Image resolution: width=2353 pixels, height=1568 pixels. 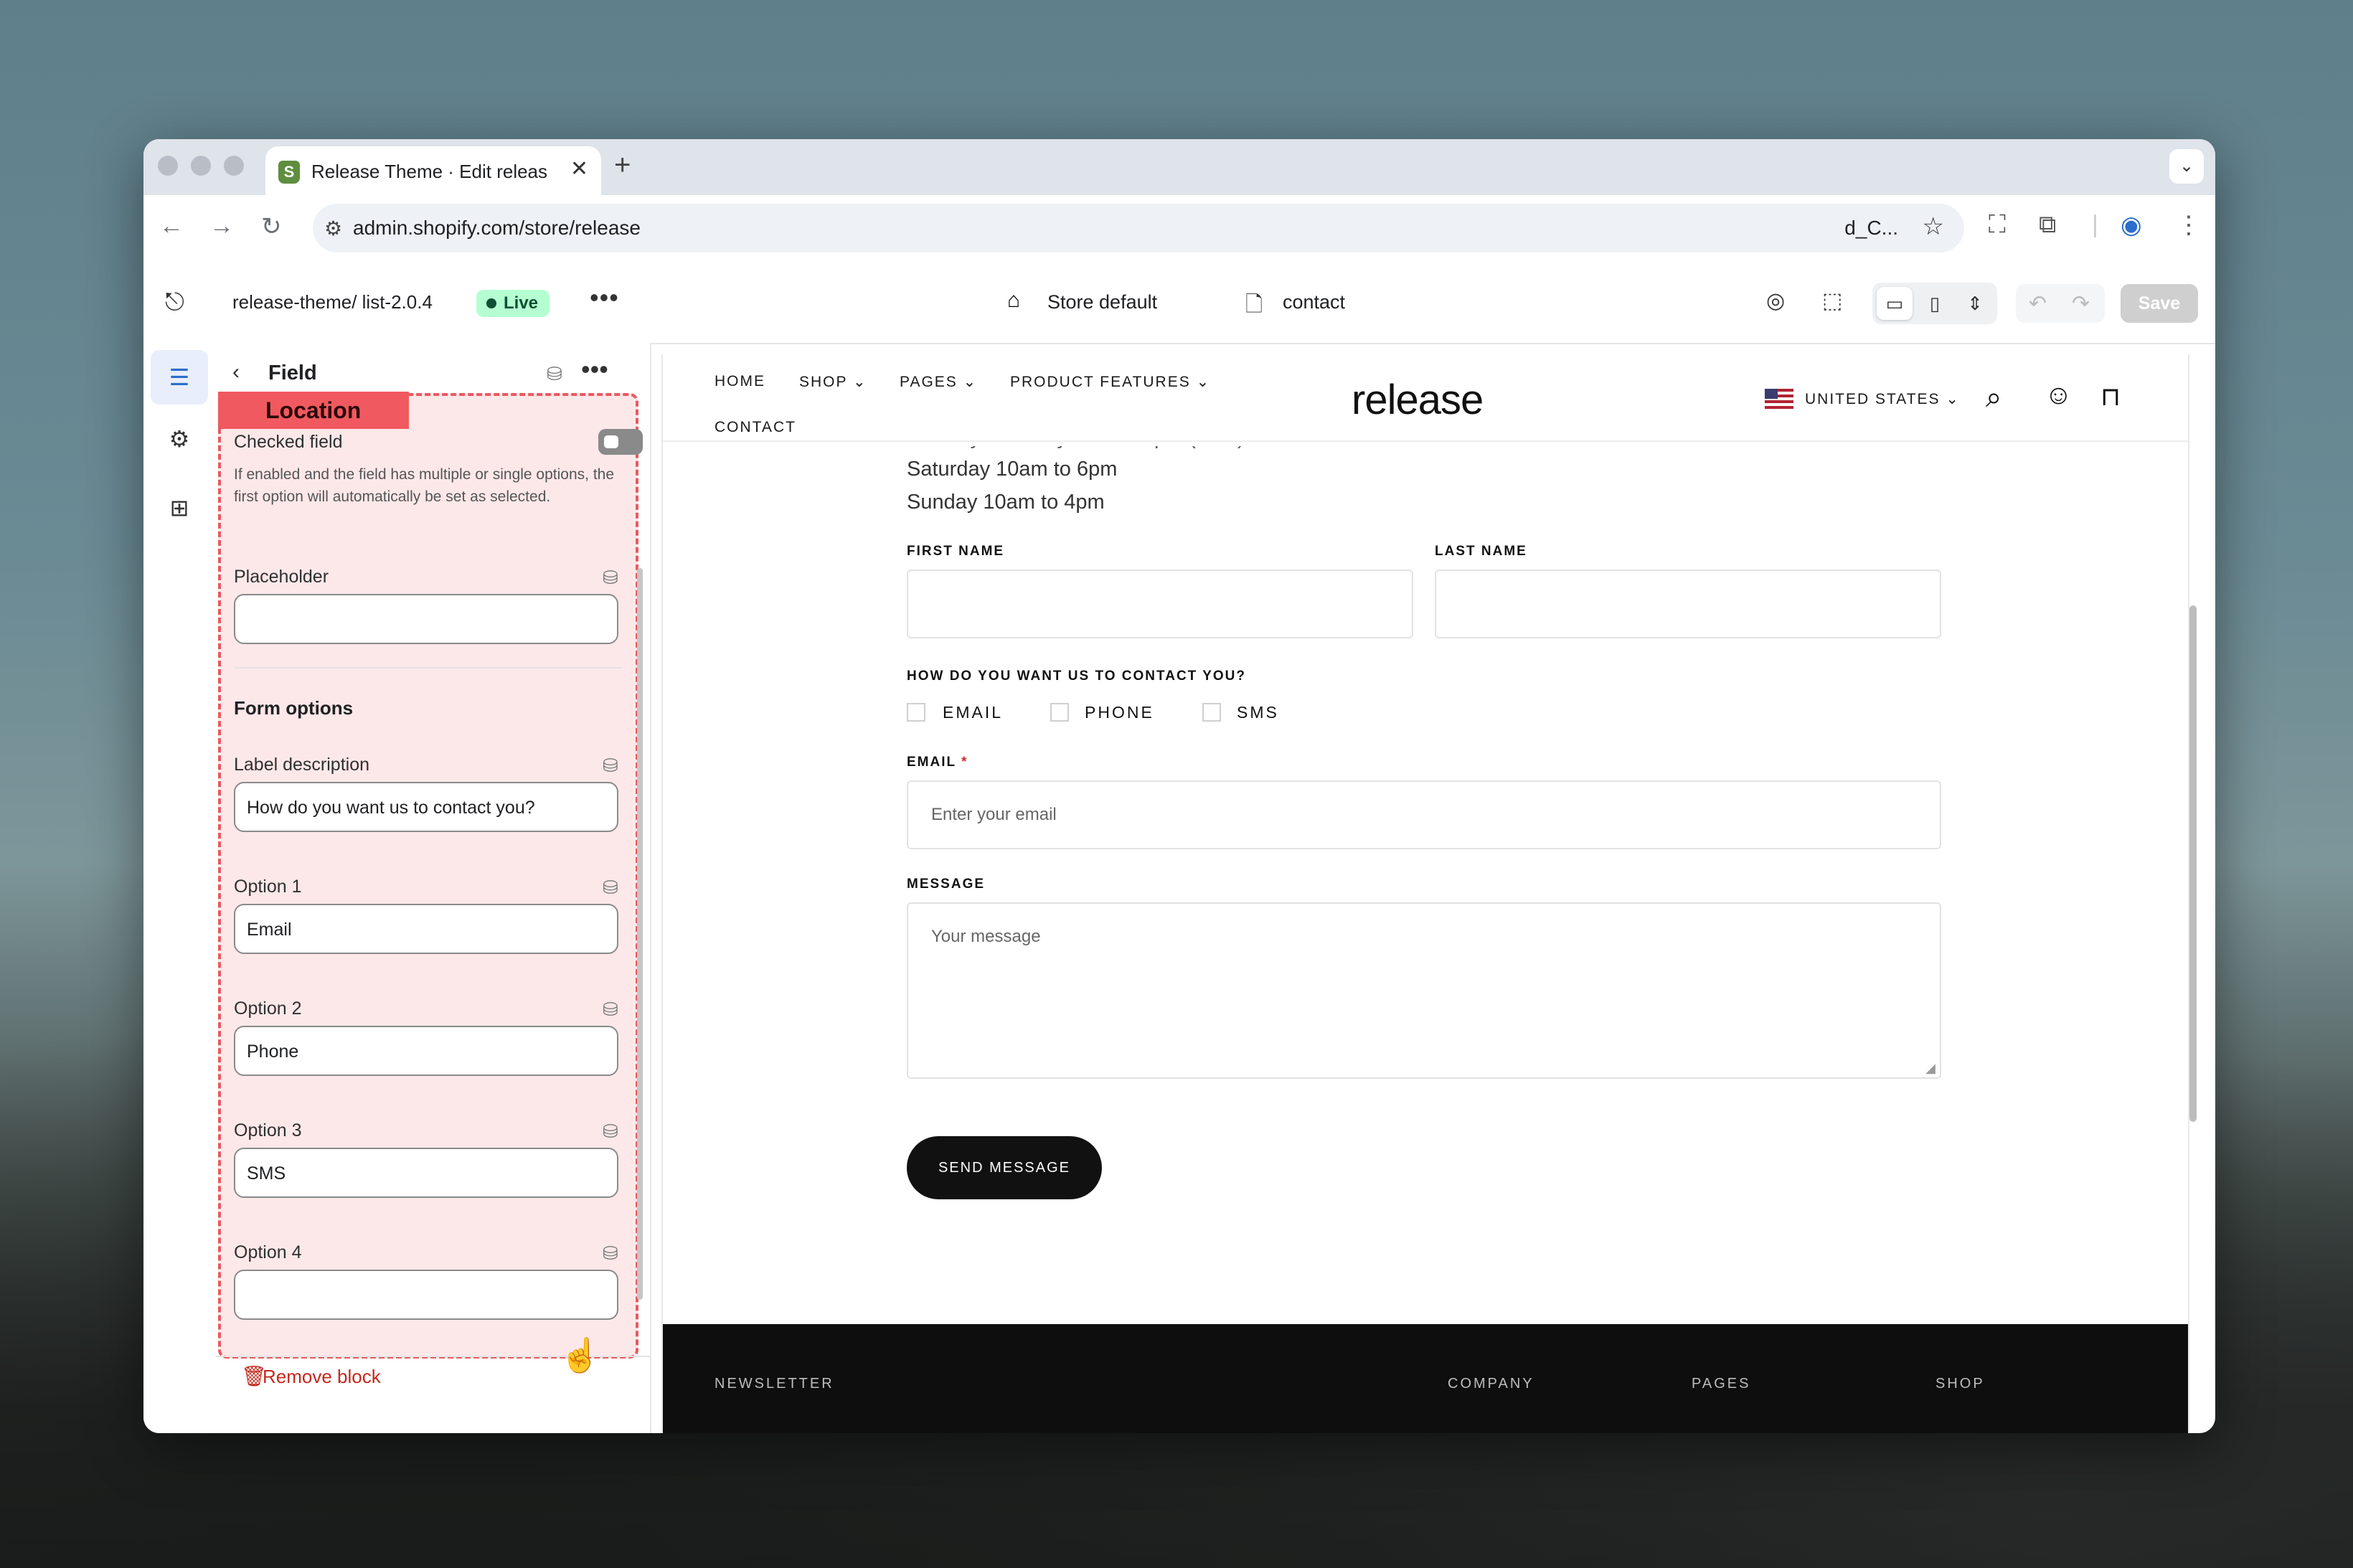 I want to click on message-placeholder: Your message, so click(x=986, y=937).